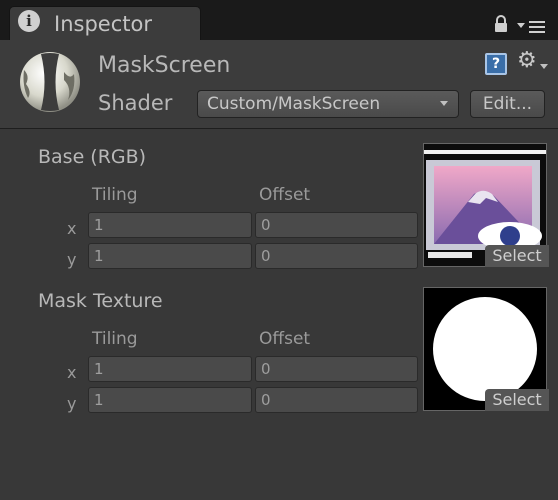 This screenshot has height=500, width=558. I want to click on shader-label: Shader, so click(135, 103).